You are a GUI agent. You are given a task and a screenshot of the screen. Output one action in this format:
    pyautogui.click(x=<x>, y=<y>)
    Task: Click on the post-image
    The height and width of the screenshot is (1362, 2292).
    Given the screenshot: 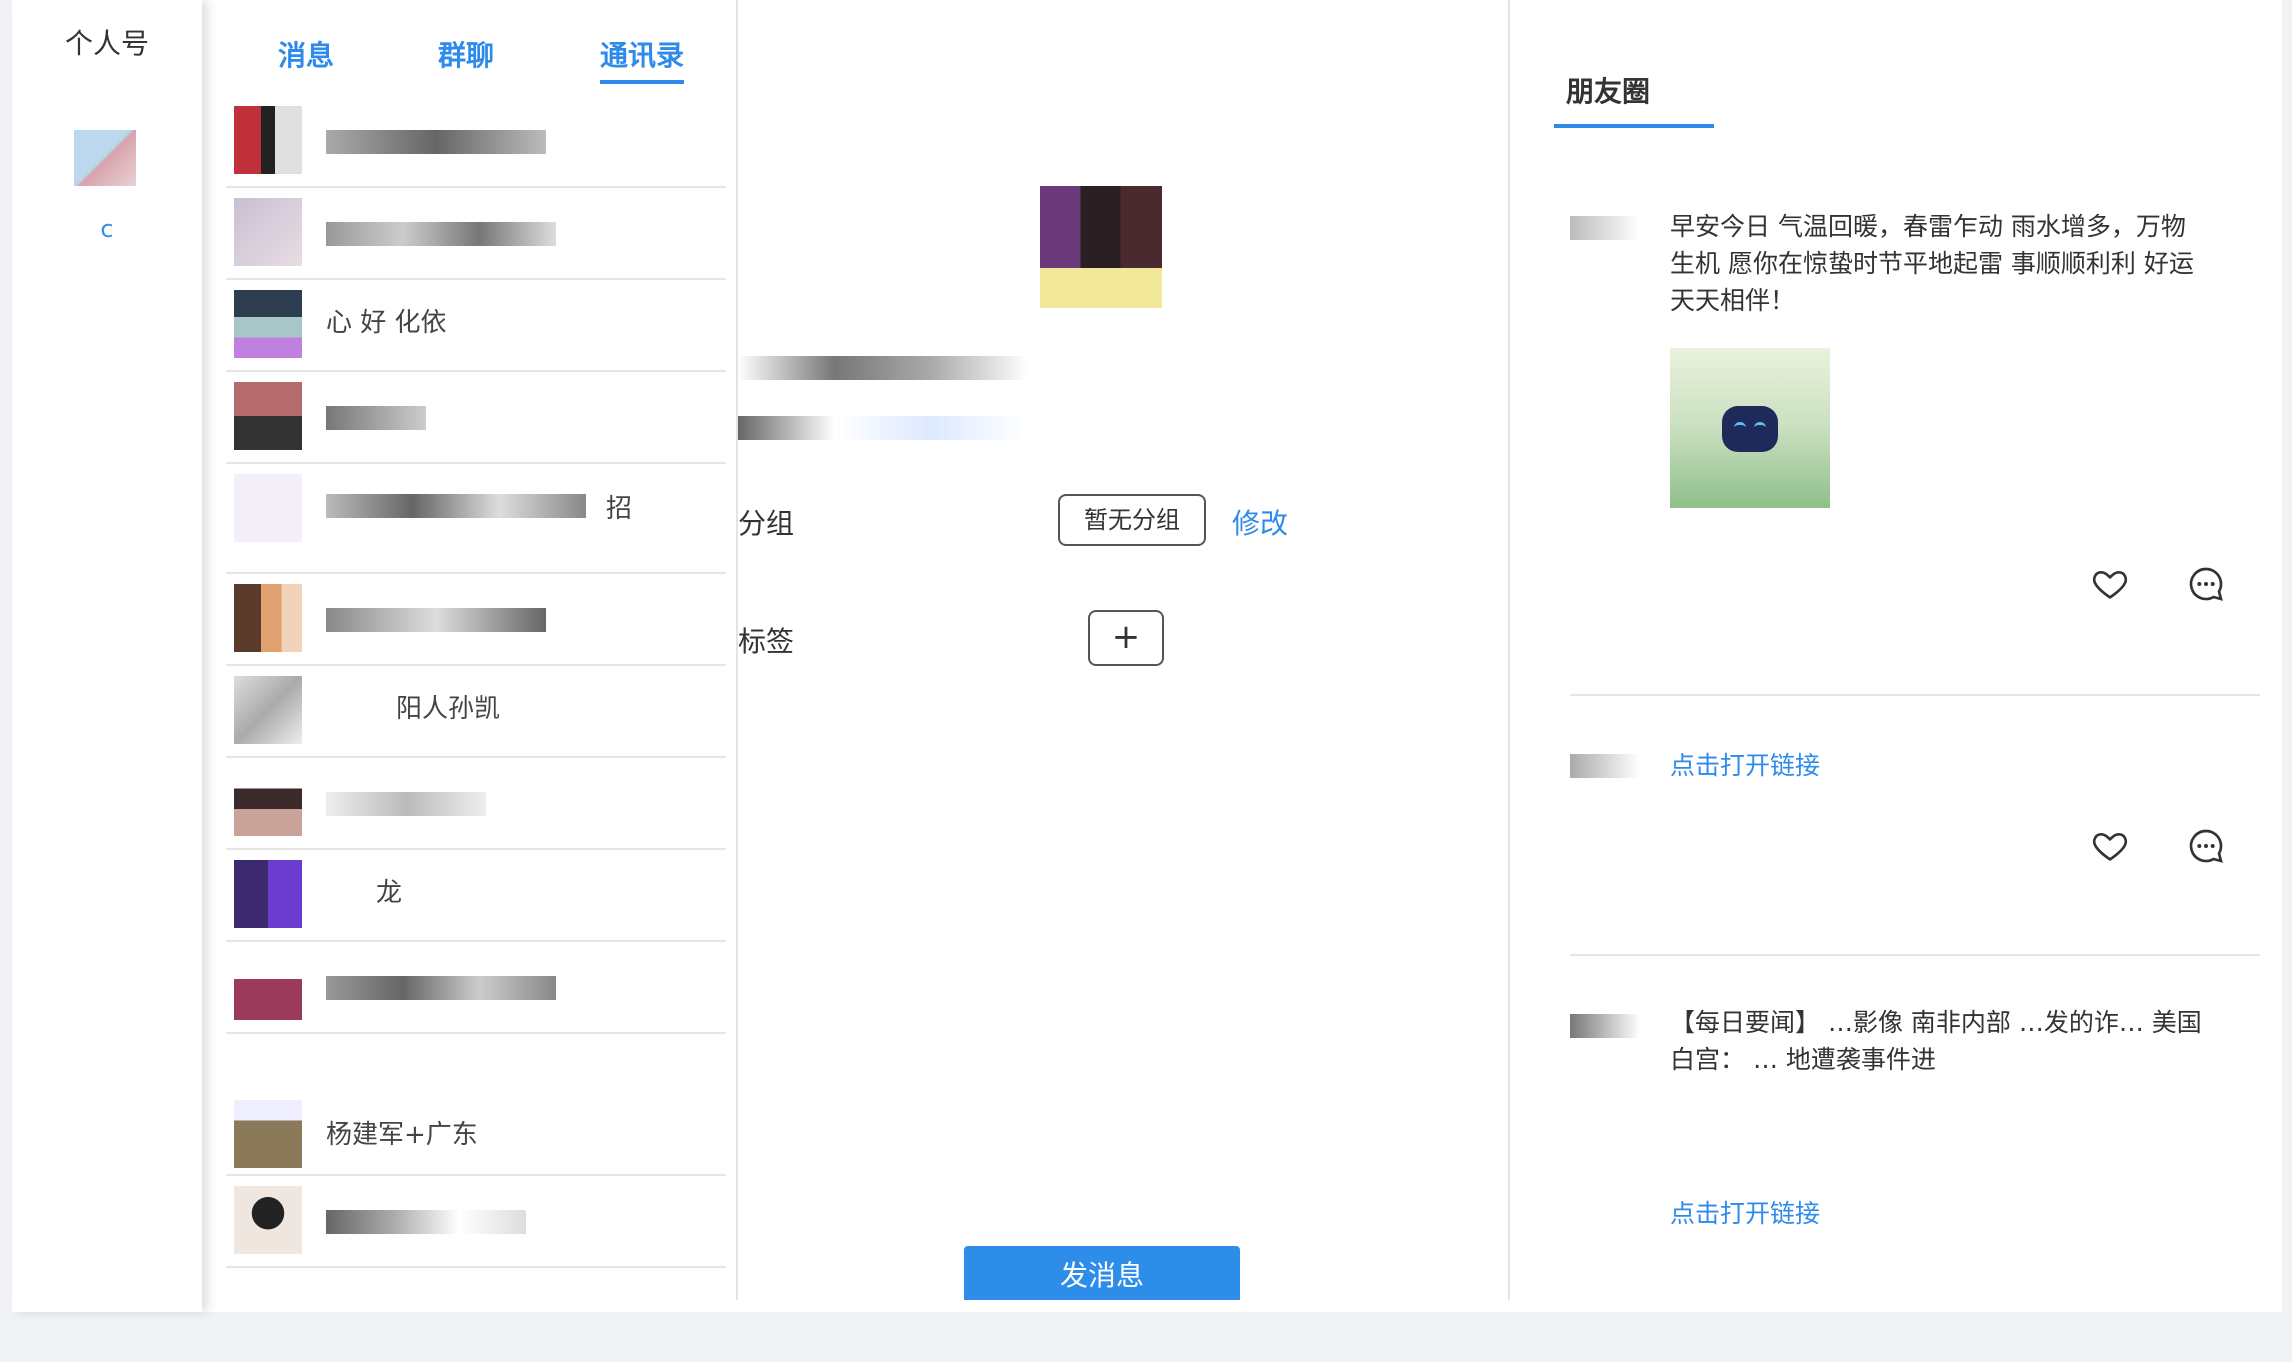 What is the action you would take?
    pyautogui.click(x=1750, y=428)
    